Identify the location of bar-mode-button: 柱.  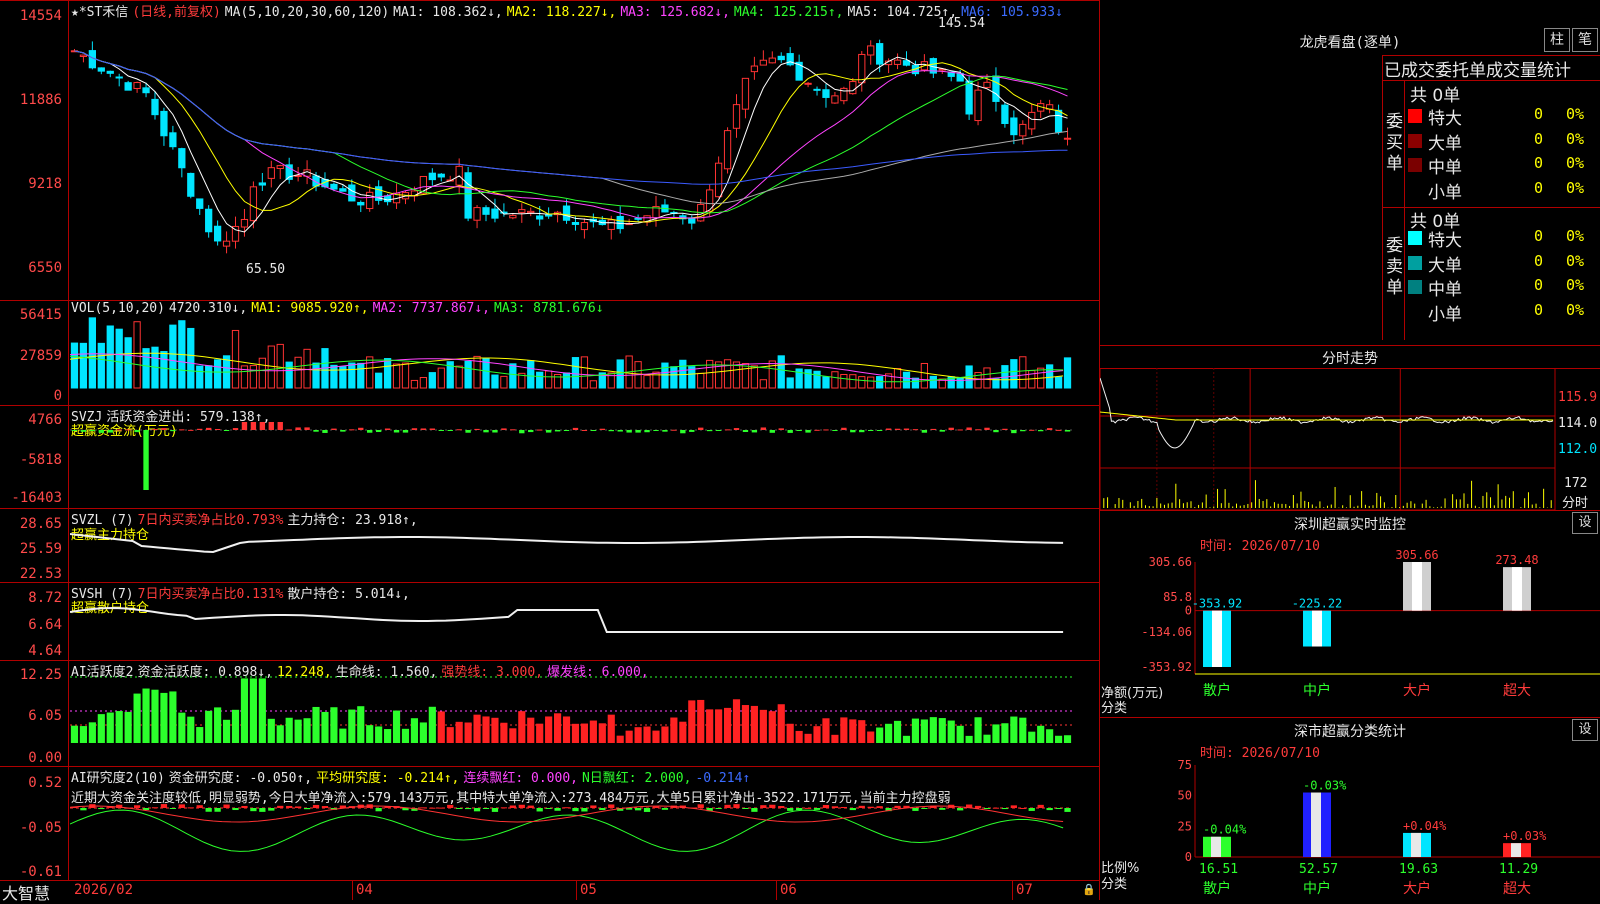
(1557, 40).